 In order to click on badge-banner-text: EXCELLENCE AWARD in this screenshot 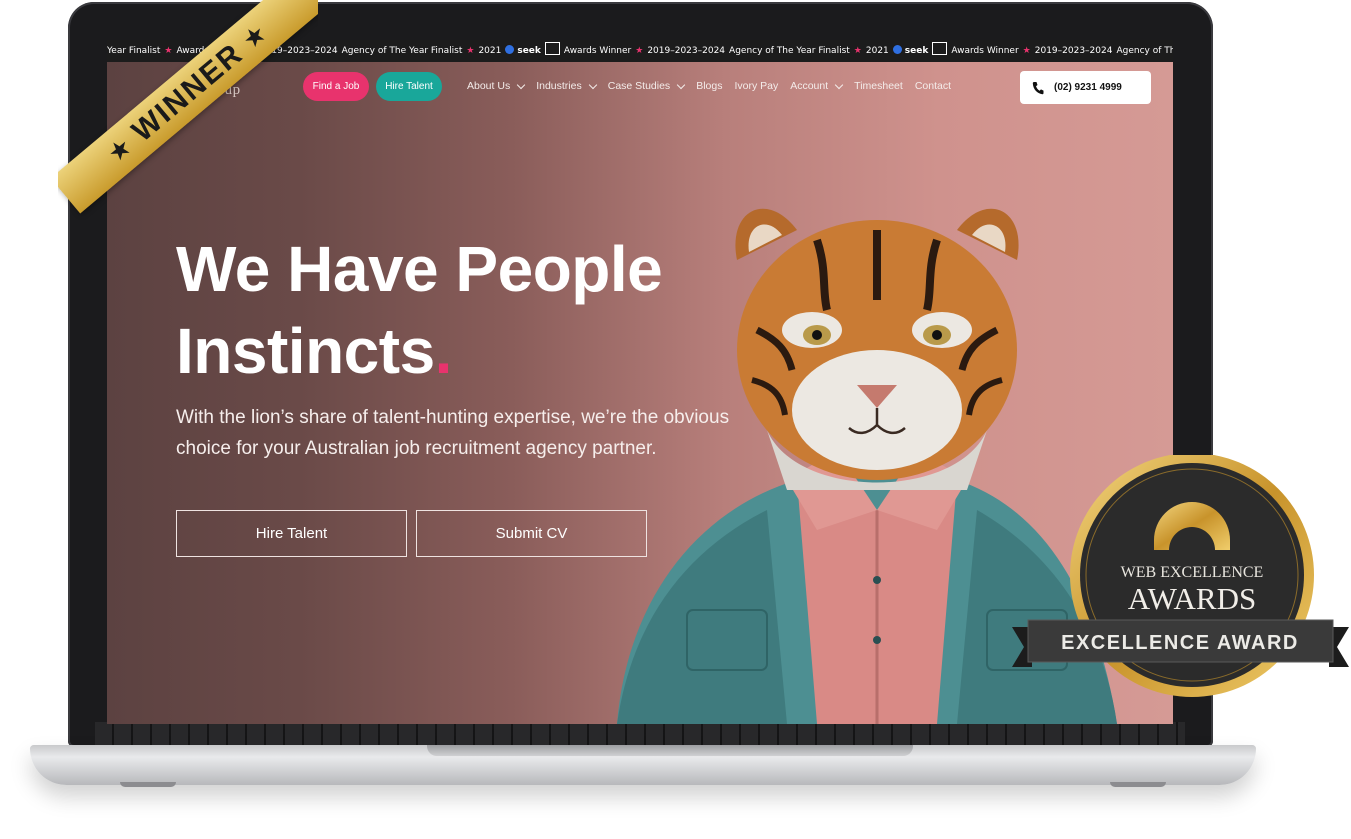, I will do `click(1180, 643)`.